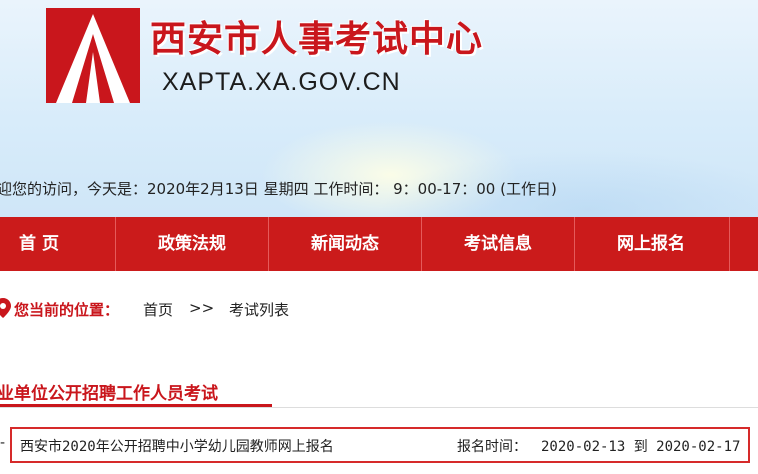  What do you see at coordinates (345, 244) in the screenshot?
I see `nav-item-news: 新闻动态` at bounding box center [345, 244].